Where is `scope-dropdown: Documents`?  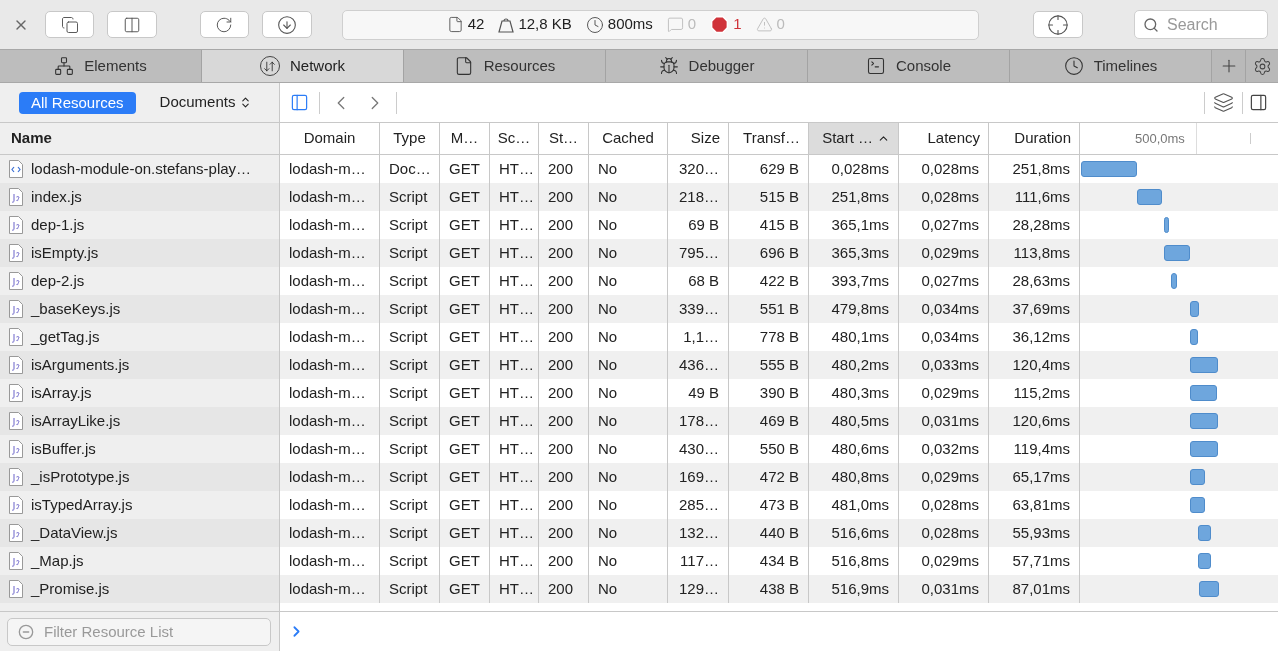 scope-dropdown: Documents is located at coordinates (206, 102).